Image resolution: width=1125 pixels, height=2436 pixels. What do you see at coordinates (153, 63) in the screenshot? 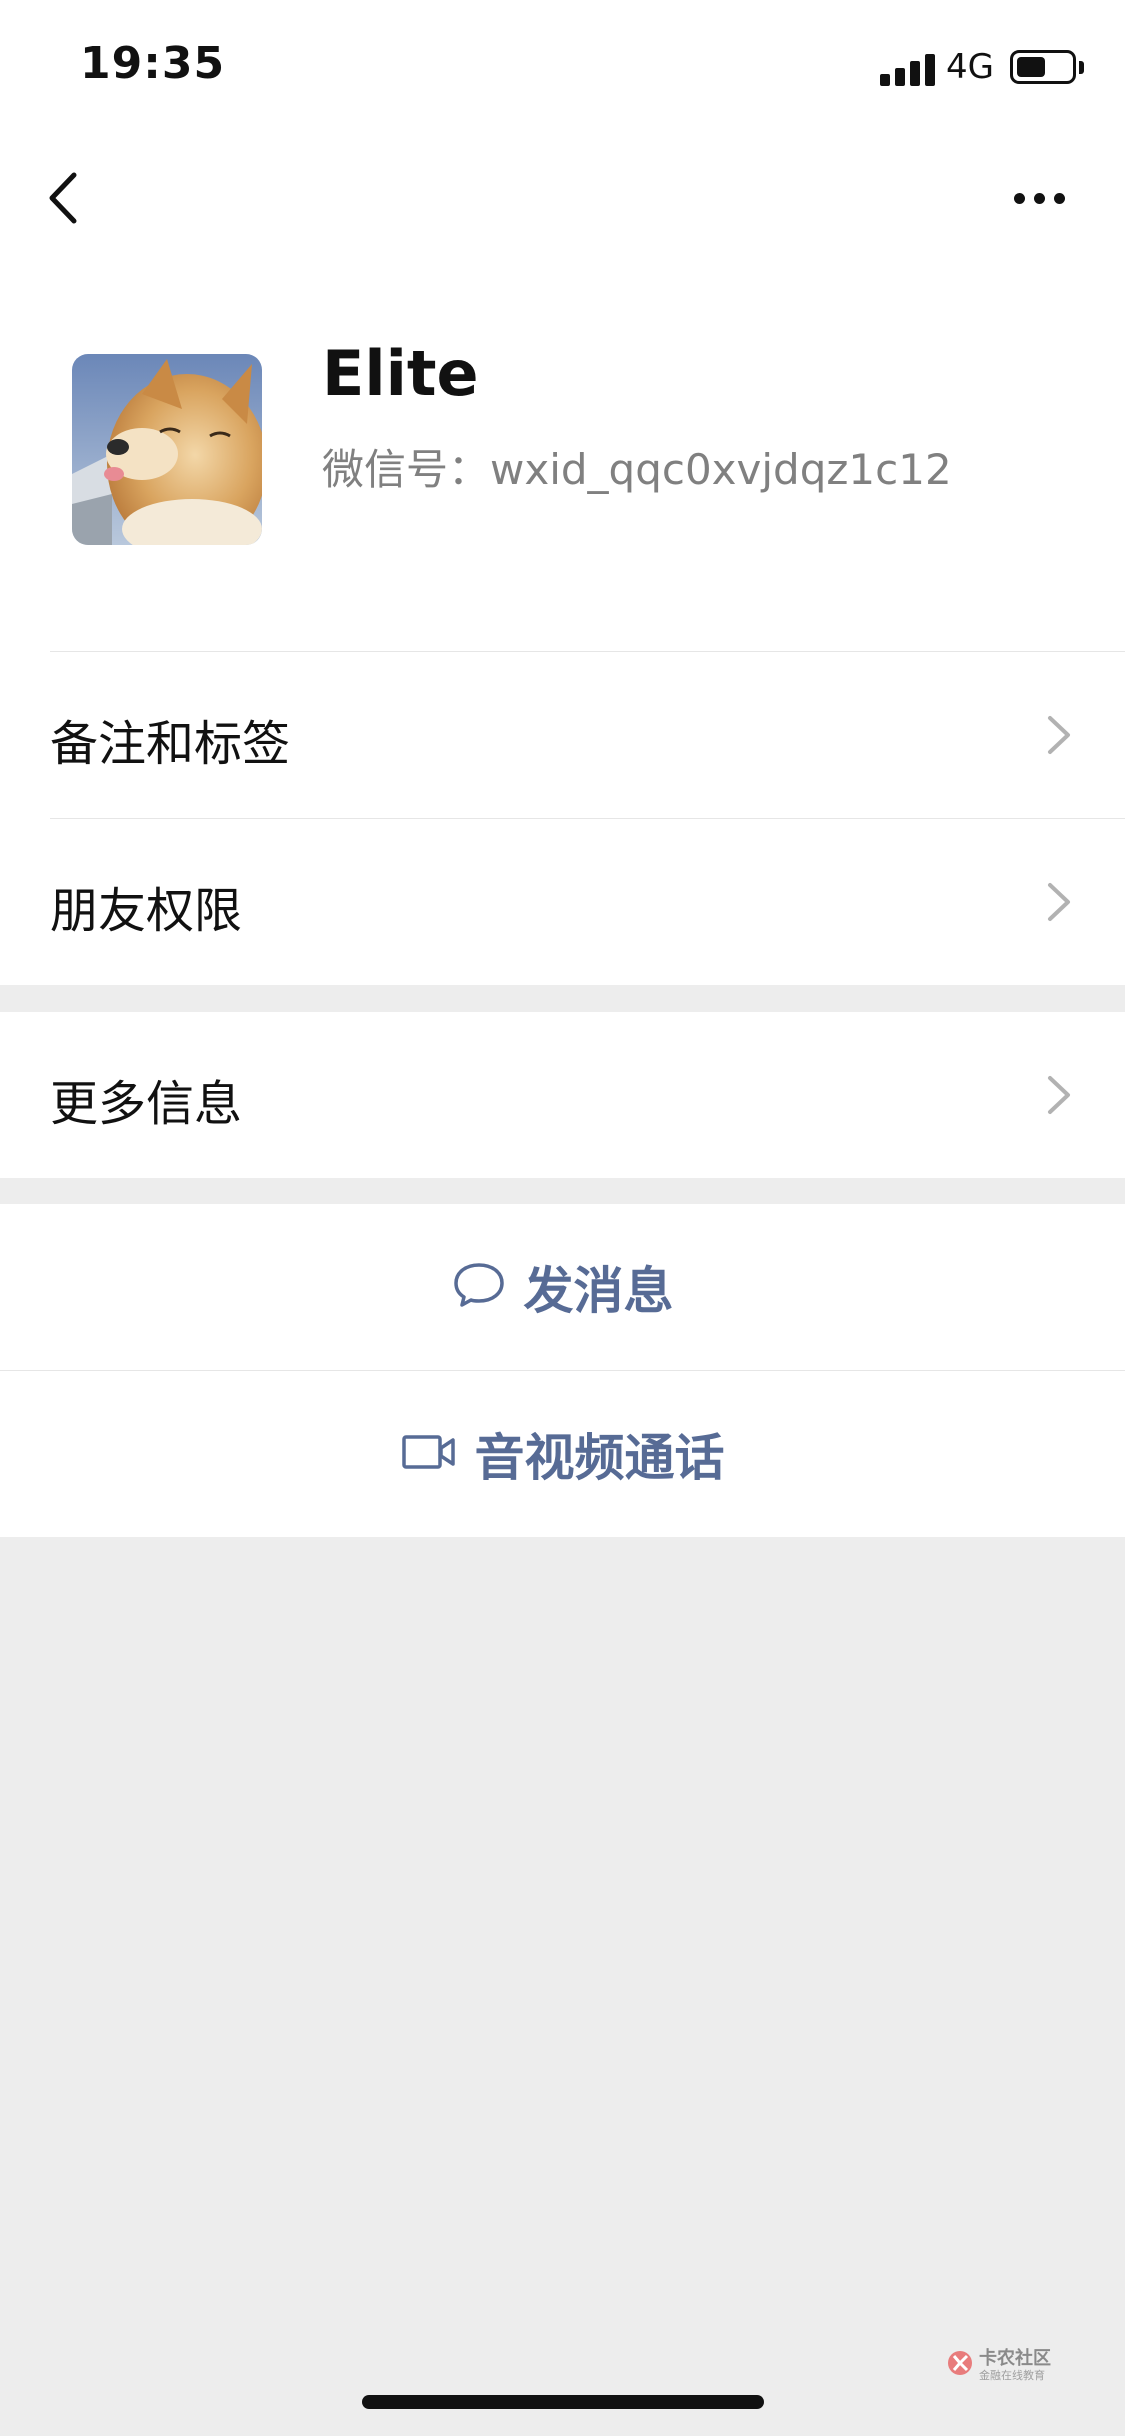
I see `status-time: 19:35` at bounding box center [153, 63].